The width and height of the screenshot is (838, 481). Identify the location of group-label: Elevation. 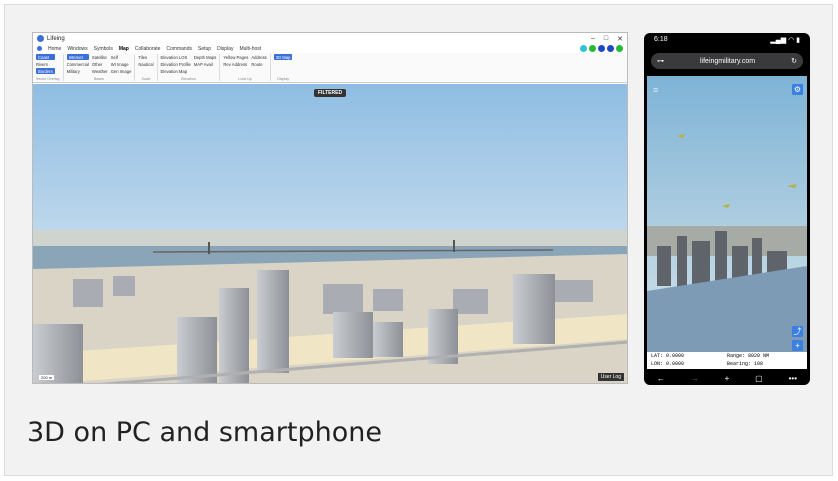
(188, 79).